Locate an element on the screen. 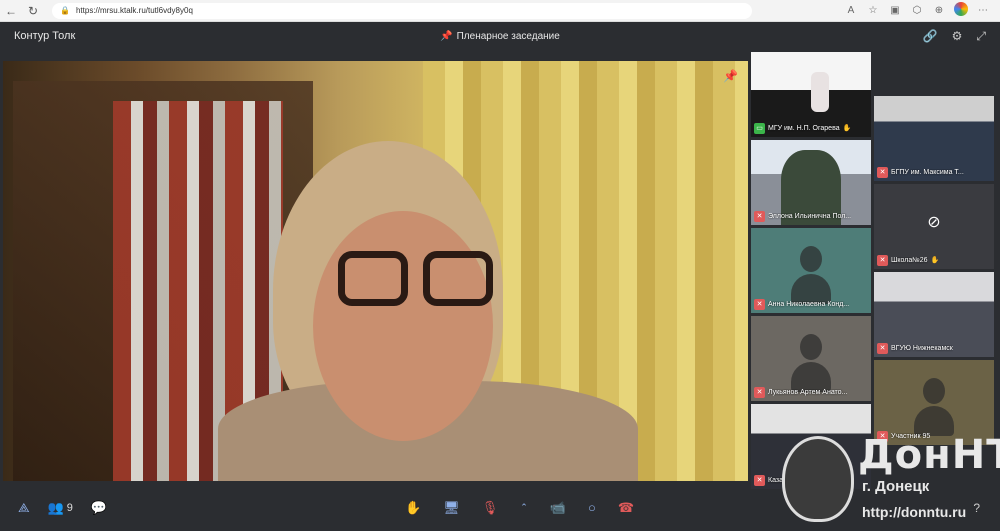 The height and width of the screenshot is (531, 1000). help-icon: ? is located at coordinates (976, 508).